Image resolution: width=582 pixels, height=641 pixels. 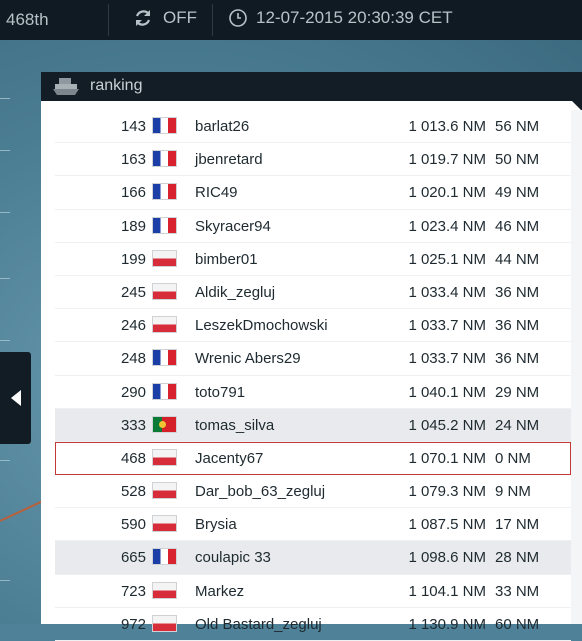 What do you see at coordinates (133, 259) in the screenshot?
I see `ranking-position: 199` at bounding box center [133, 259].